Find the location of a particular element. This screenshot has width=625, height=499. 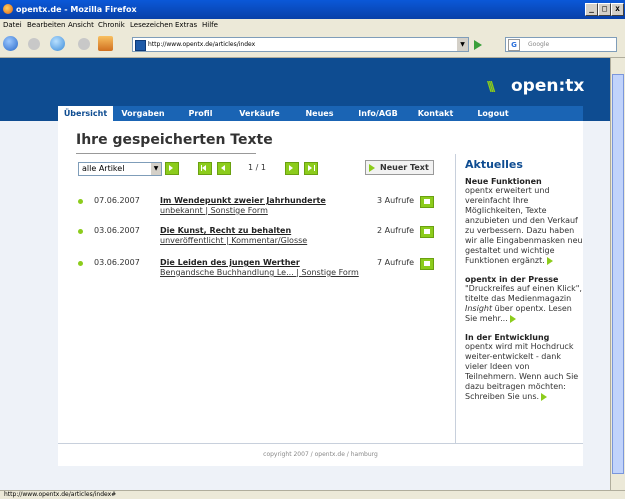

address-bar: http://www.opentx.de/articles/index ▼ is located at coordinates (300, 44).